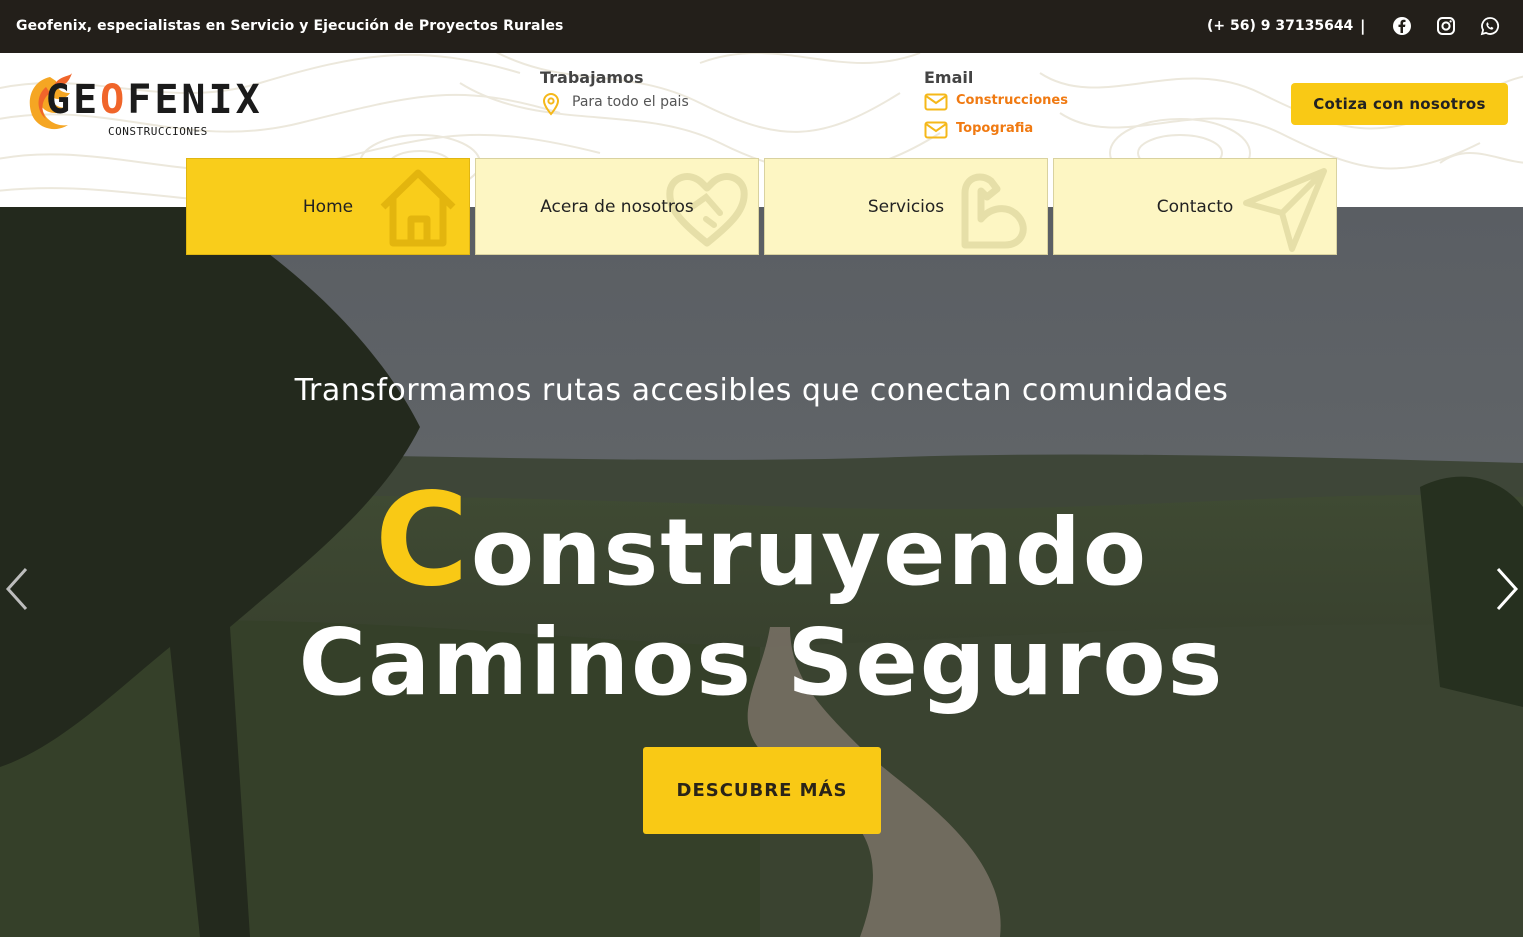 Image resolution: width=1523 pixels, height=937 pixels. What do you see at coordinates (1446, 26) in the screenshot?
I see `instagram-icon` at bounding box center [1446, 26].